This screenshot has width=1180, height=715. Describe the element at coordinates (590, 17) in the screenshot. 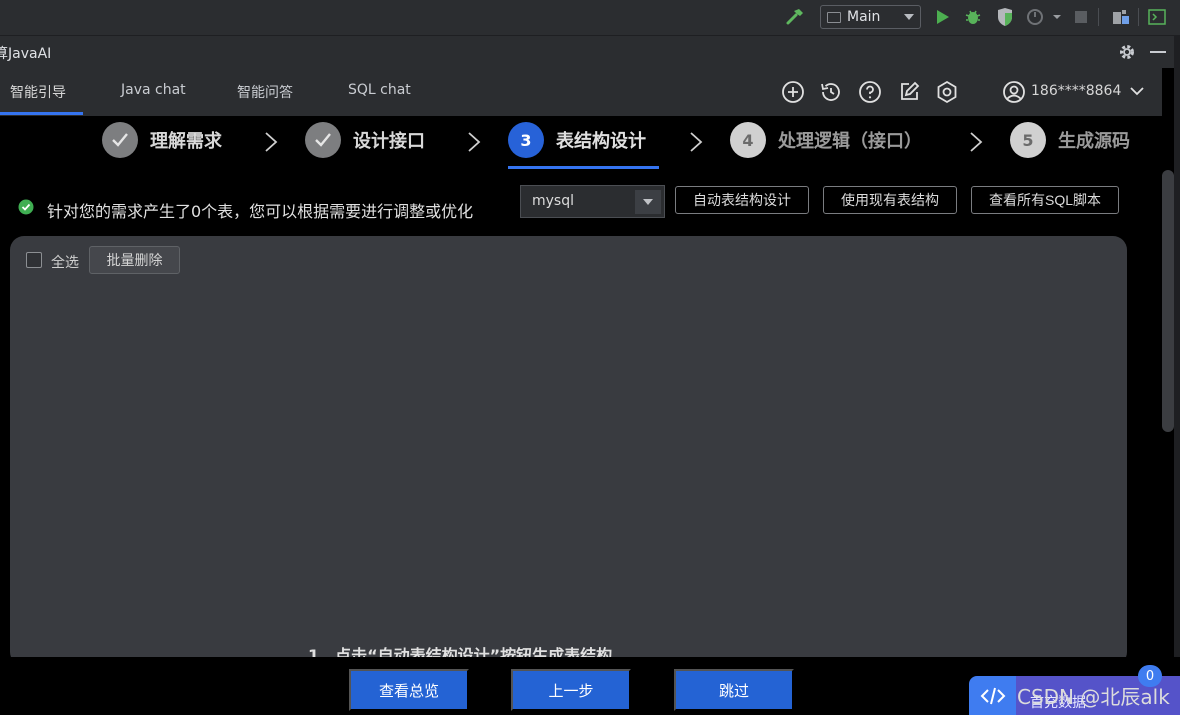

I see `ide-toolbar: Main` at that location.